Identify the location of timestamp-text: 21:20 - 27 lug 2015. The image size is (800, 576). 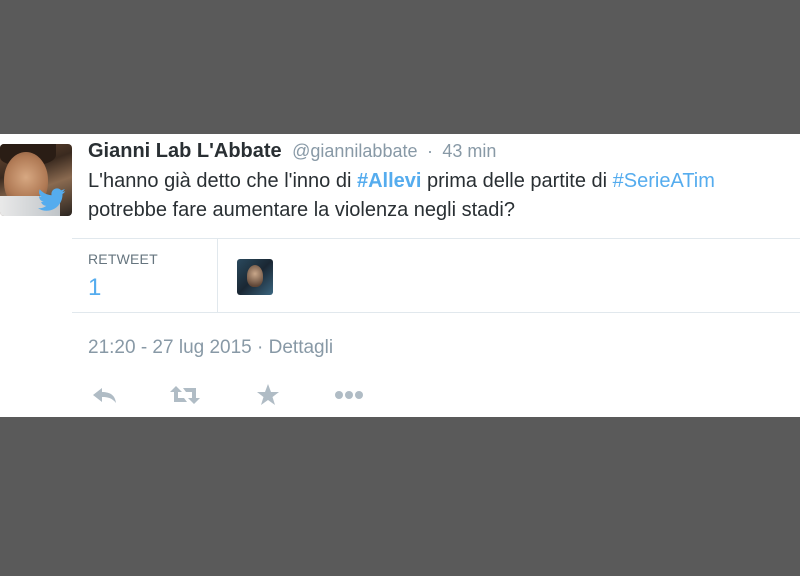
(170, 347).